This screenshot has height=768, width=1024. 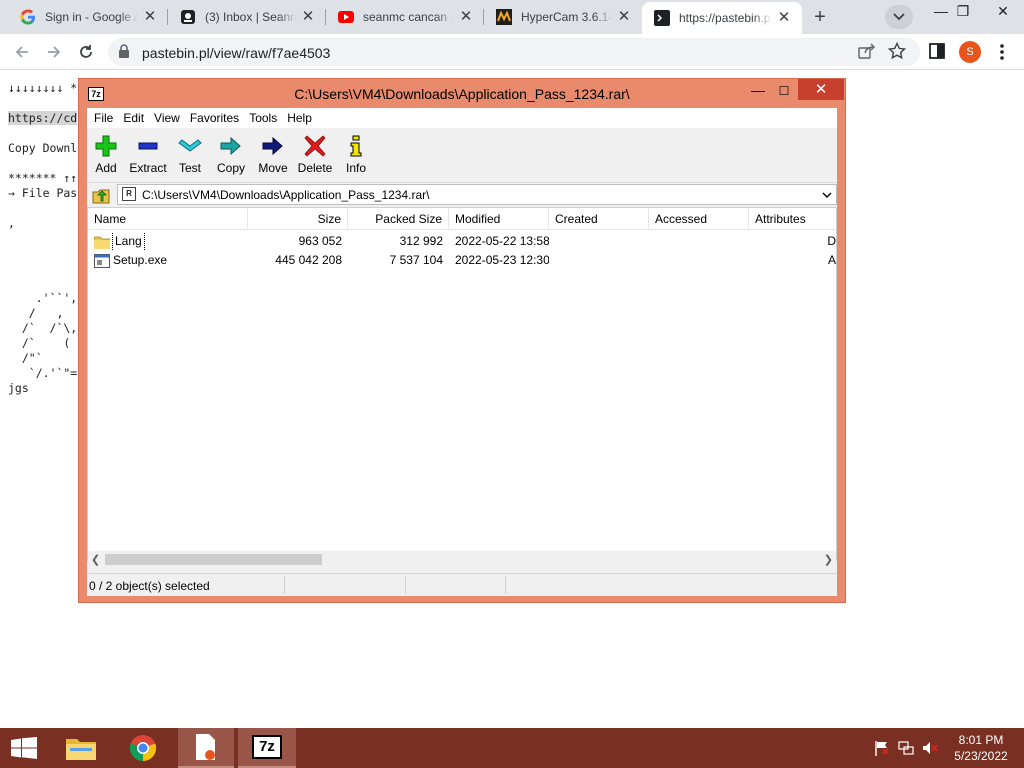 I want to click on start-button, so click(x=24, y=748).